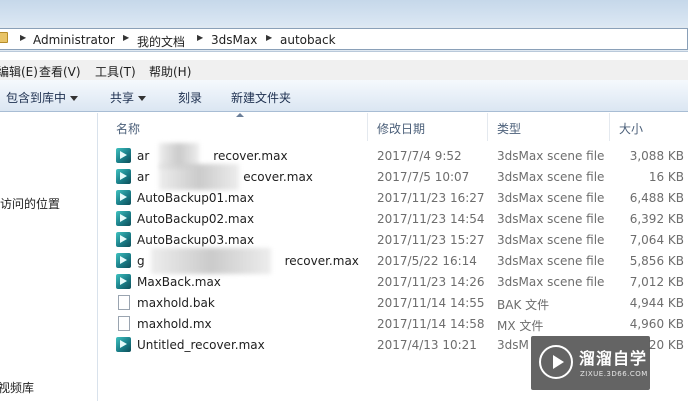  What do you see at coordinates (556, 362) in the screenshot?
I see `play-logo-icon` at bounding box center [556, 362].